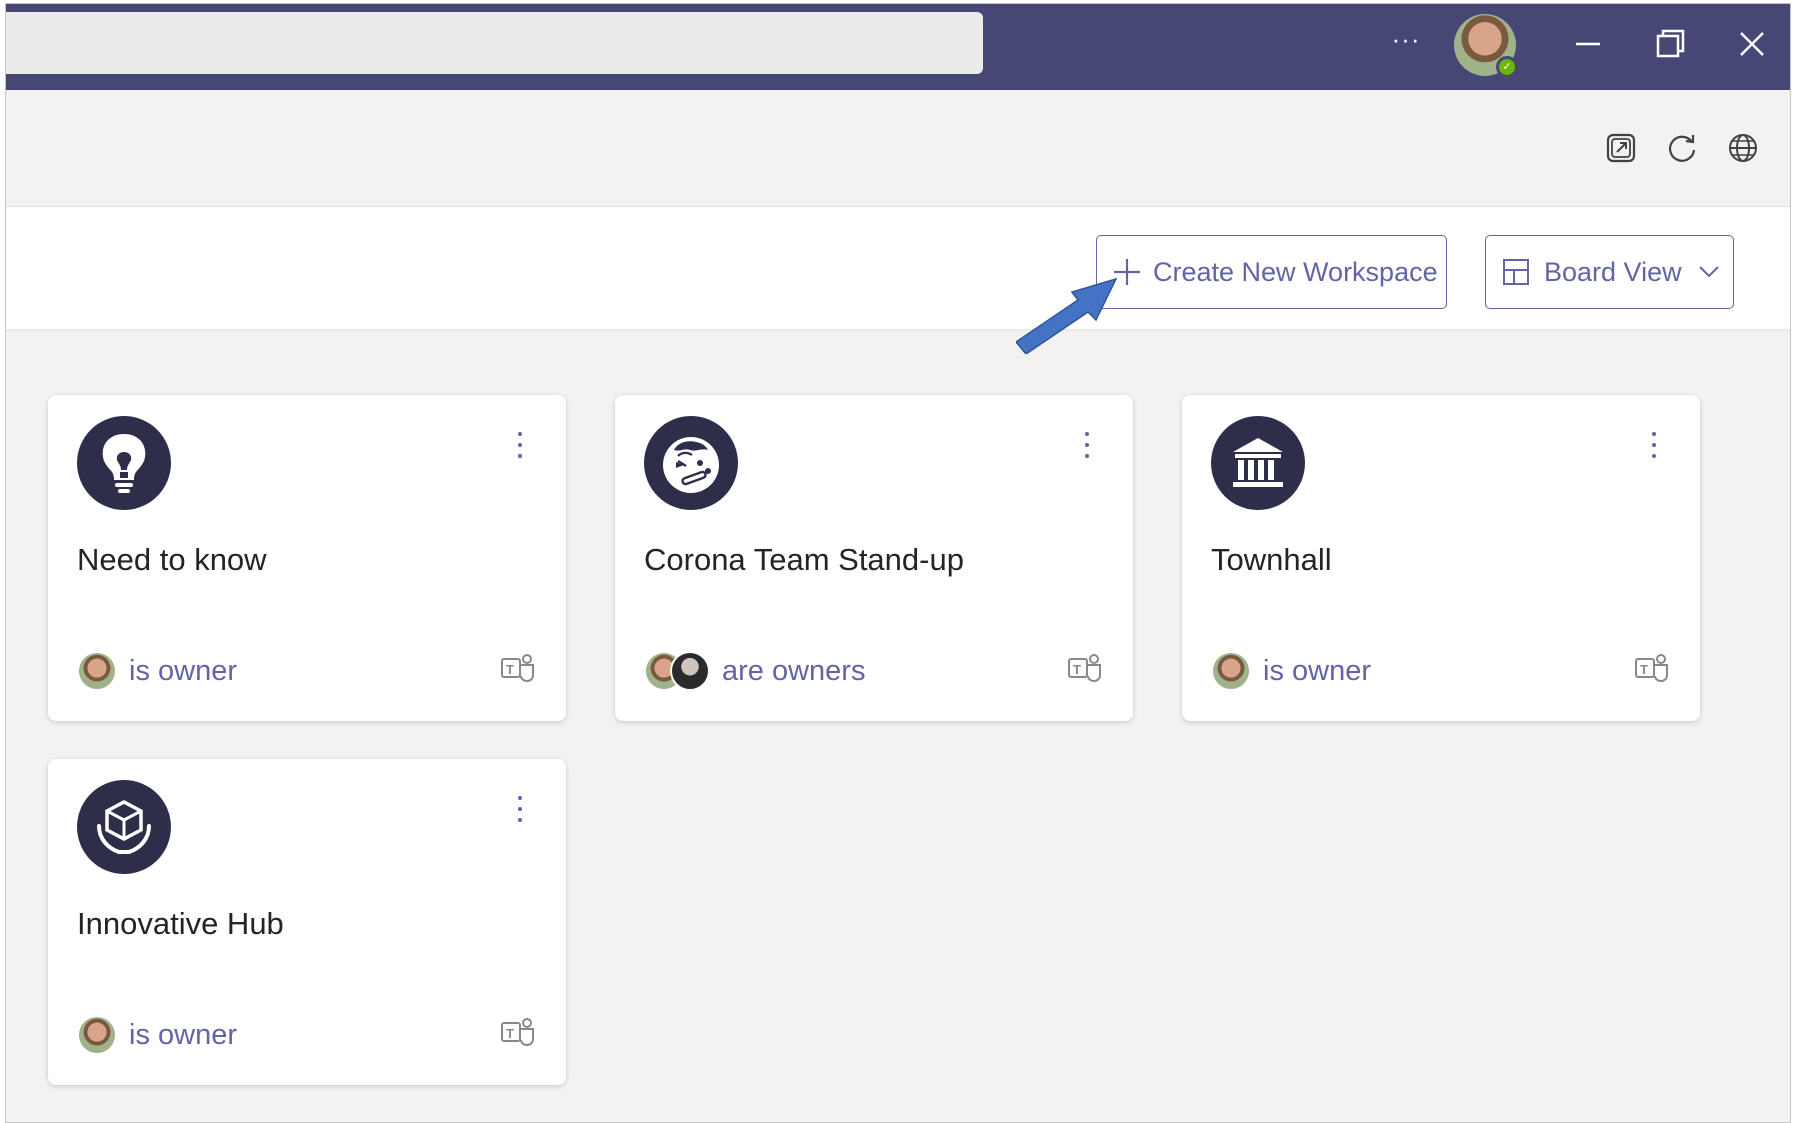 Image resolution: width=1794 pixels, height=1123 pixels. I want to click on title-bar: ··· ✓, so click(898, 47).